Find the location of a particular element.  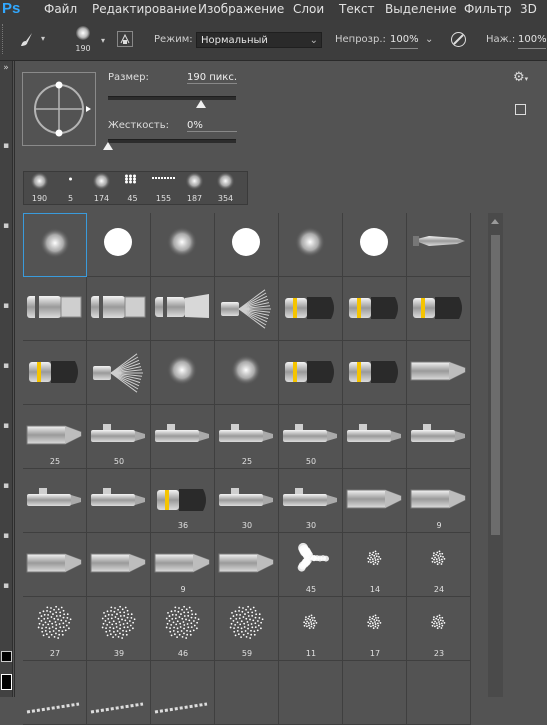

menu-image: Изображение is located at coordinates (241, 10).